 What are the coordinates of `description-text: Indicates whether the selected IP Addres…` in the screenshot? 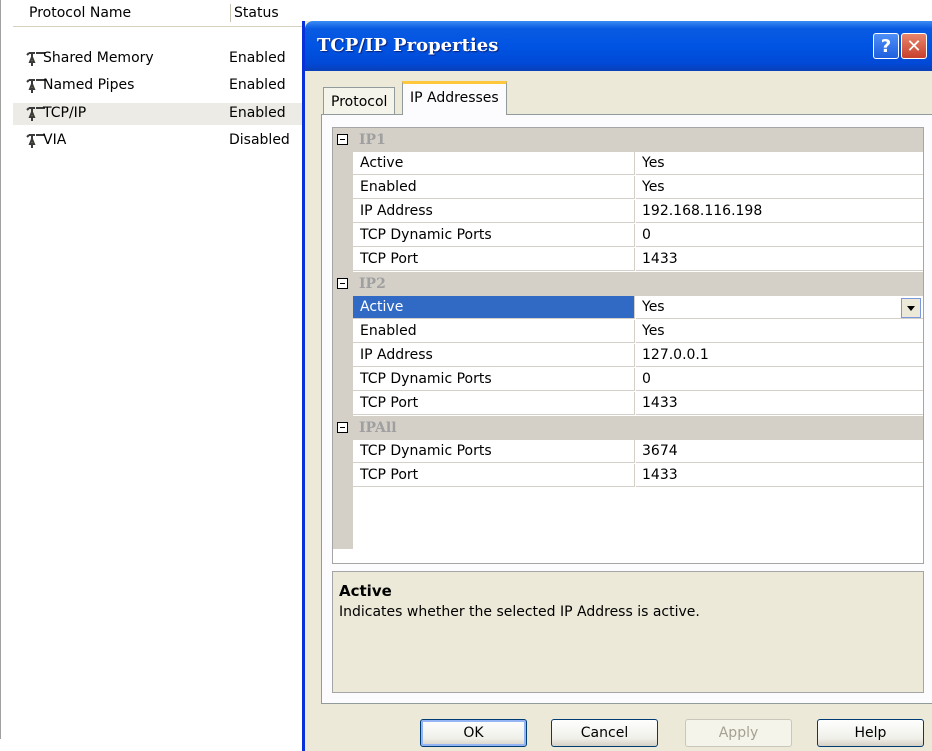 It's located at (519, 612).